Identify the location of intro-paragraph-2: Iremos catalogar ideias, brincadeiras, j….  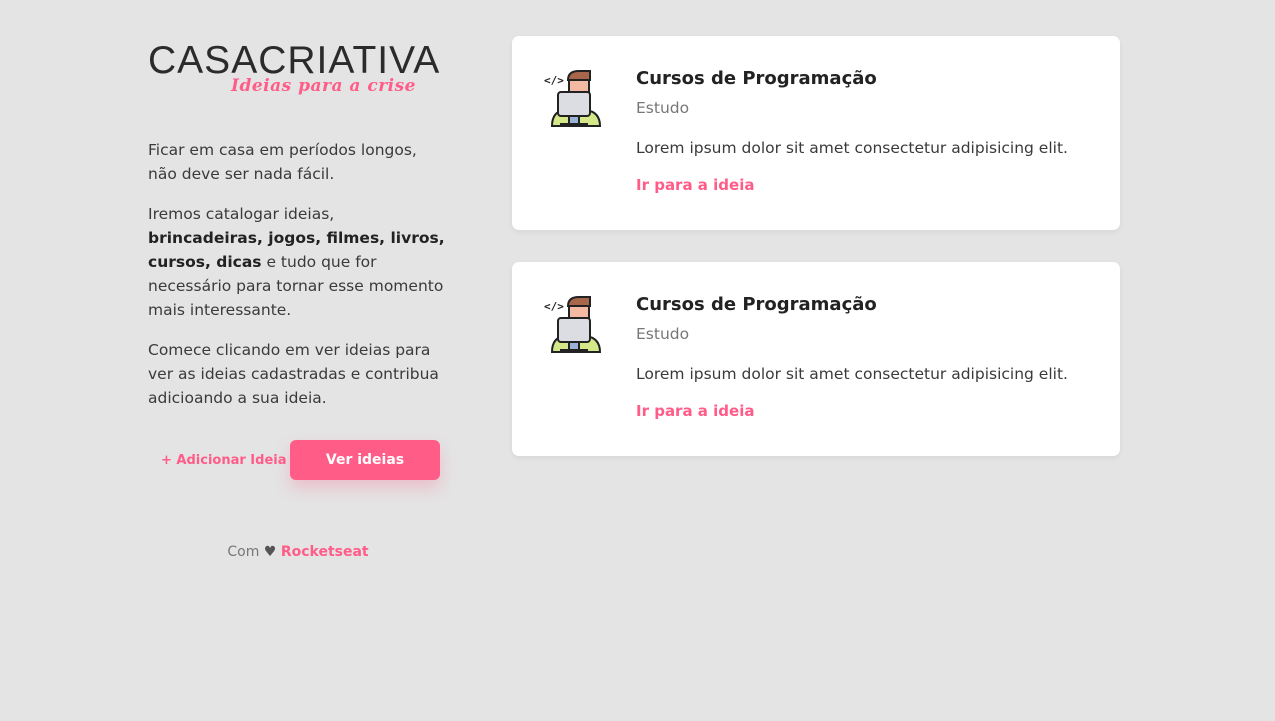
(298, 262).